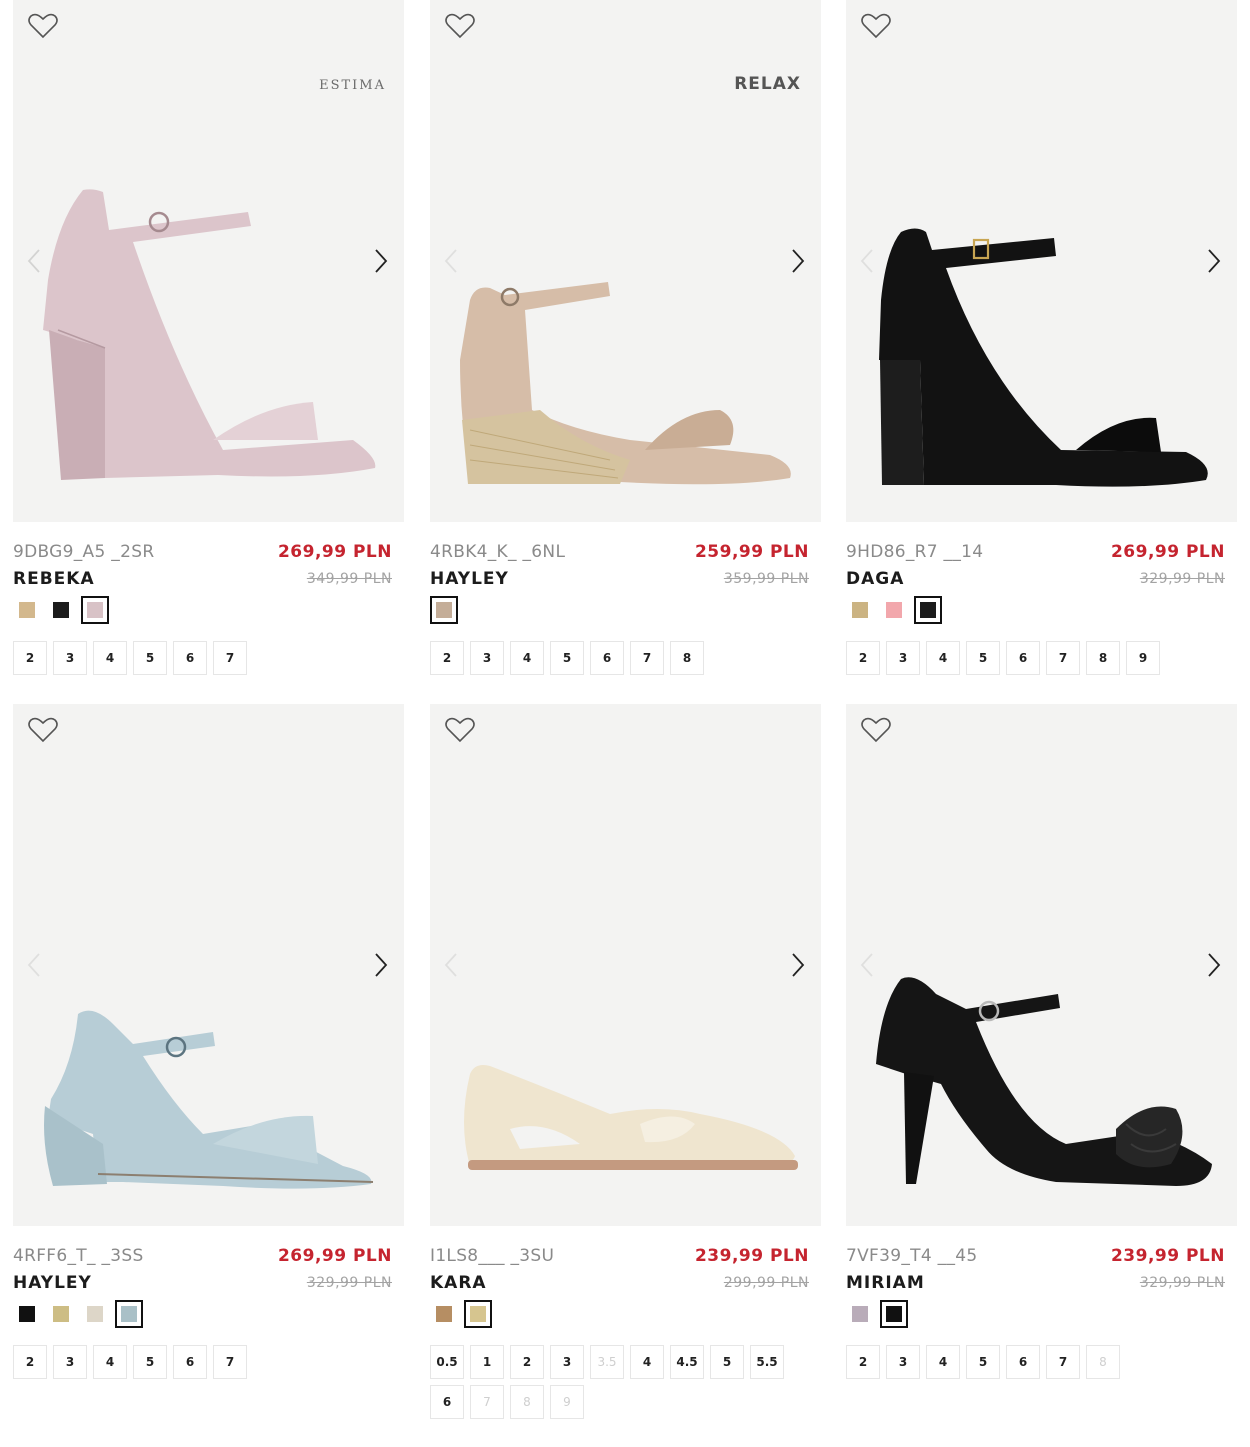 The width and height of the screenshot is (1250, 1447). What do you see at coordinates (885, 1283) in the screenshot?
I see `product-name: MIRIAM` at bounding box center [885, 1283].